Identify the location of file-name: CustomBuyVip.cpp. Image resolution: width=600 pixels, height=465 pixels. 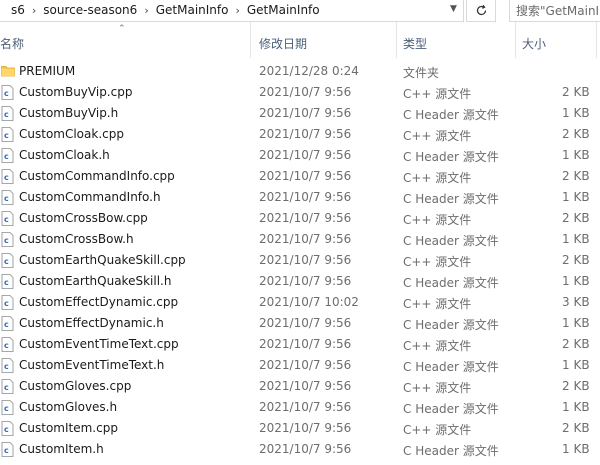
(76, 92).